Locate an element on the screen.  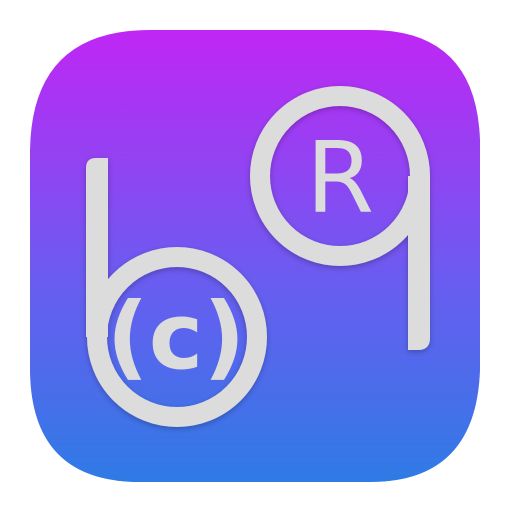
registered-mark: R is located at coordinates (340, 179).